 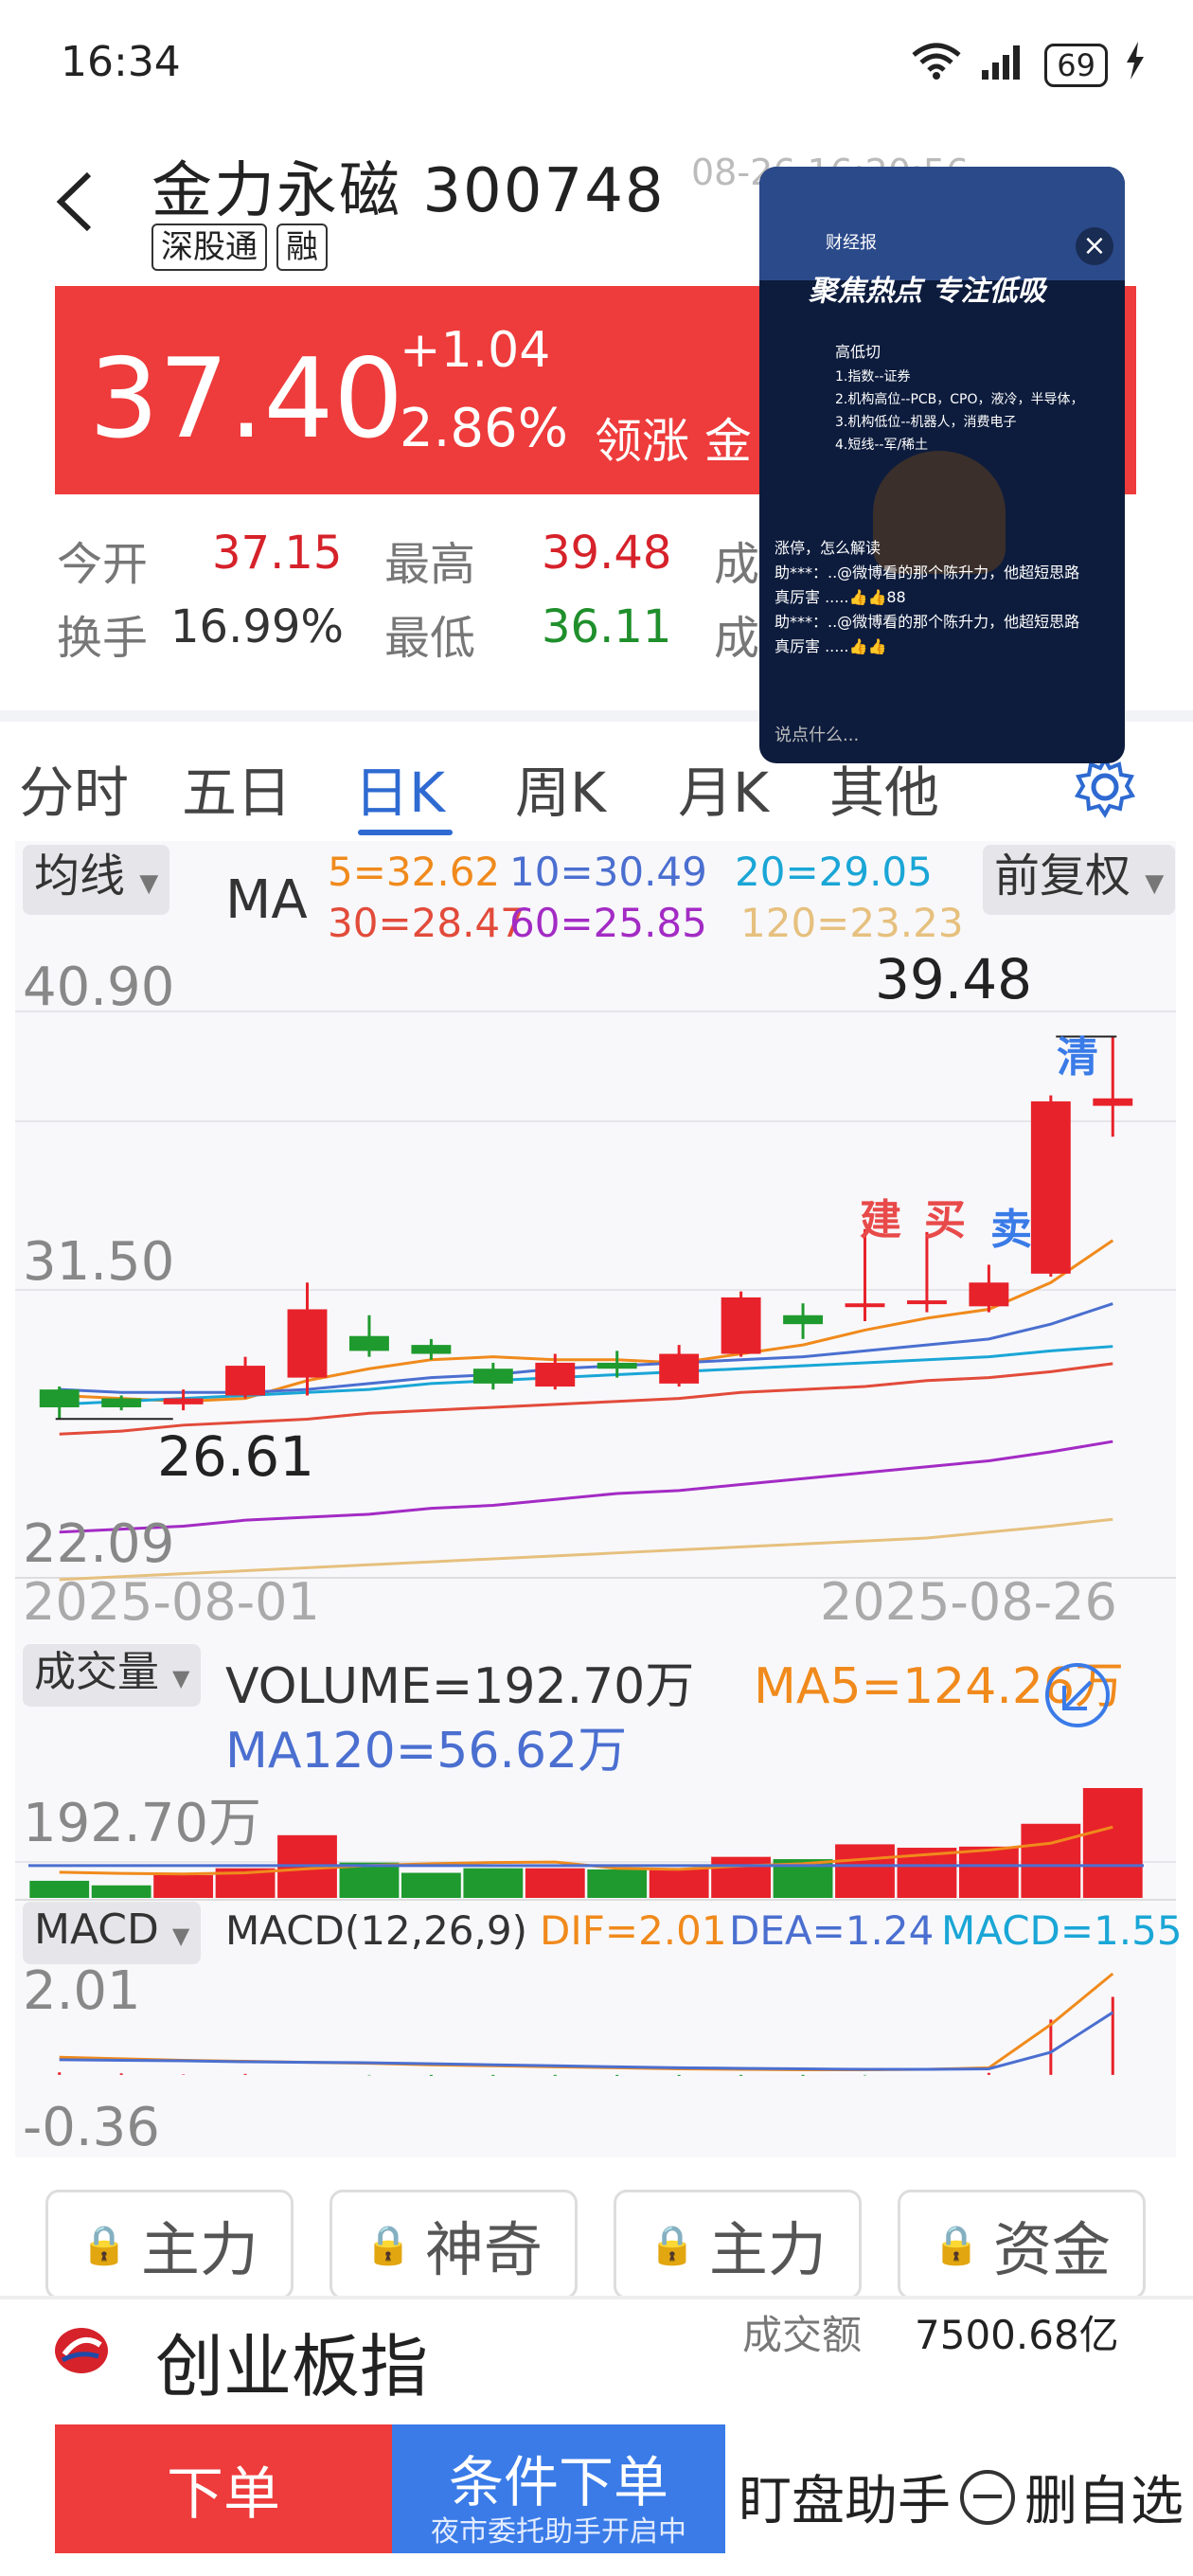 What do you see at coordinates (246, 399) in the screenshot?
I see `current-price: 37.40` at bounding box center [246, 399].